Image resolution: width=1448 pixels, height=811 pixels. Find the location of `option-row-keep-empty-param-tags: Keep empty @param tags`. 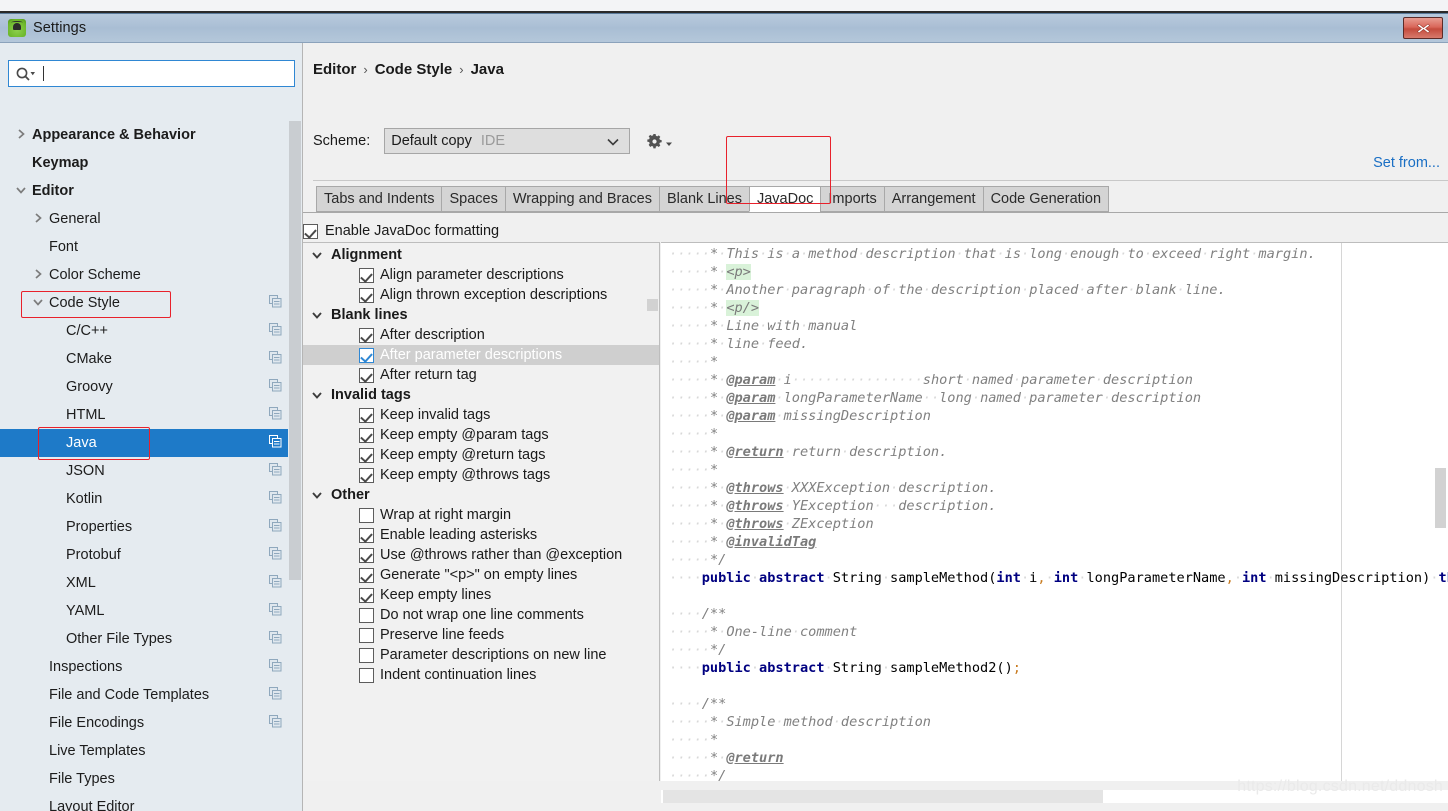

option-row-keep-empty-param-tags: Keep empty @param tags is located at coordinates (481, 435).